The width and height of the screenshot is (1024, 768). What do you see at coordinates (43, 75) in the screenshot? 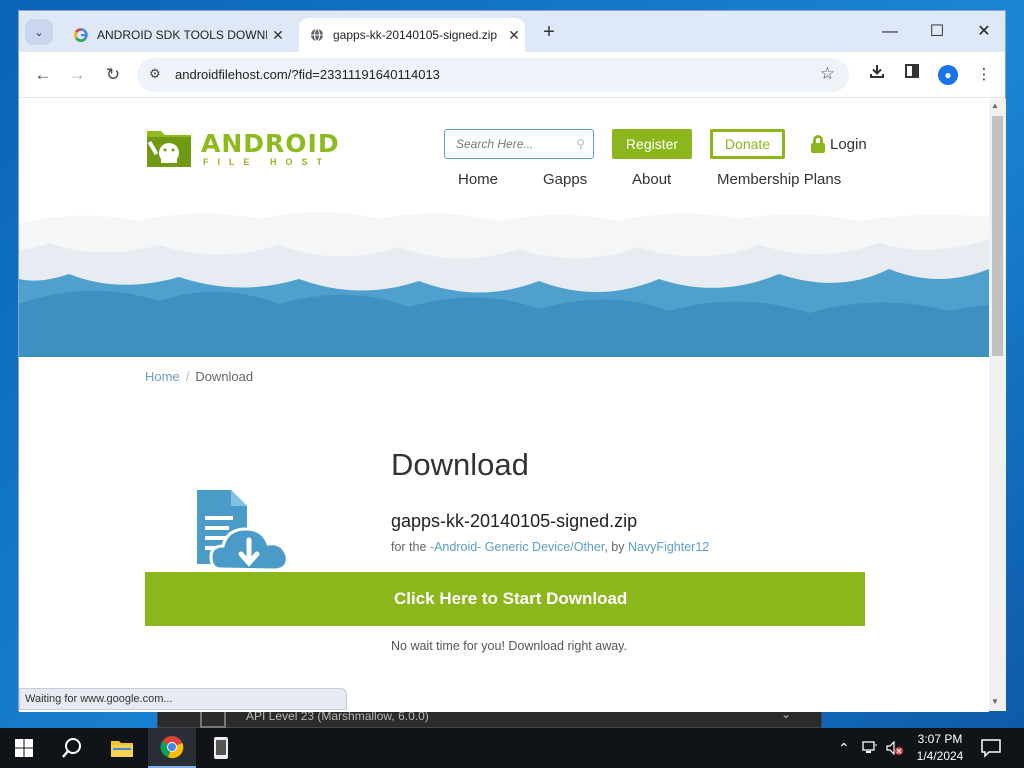
I see `back-button: ←` at bounding box center [43, 75].